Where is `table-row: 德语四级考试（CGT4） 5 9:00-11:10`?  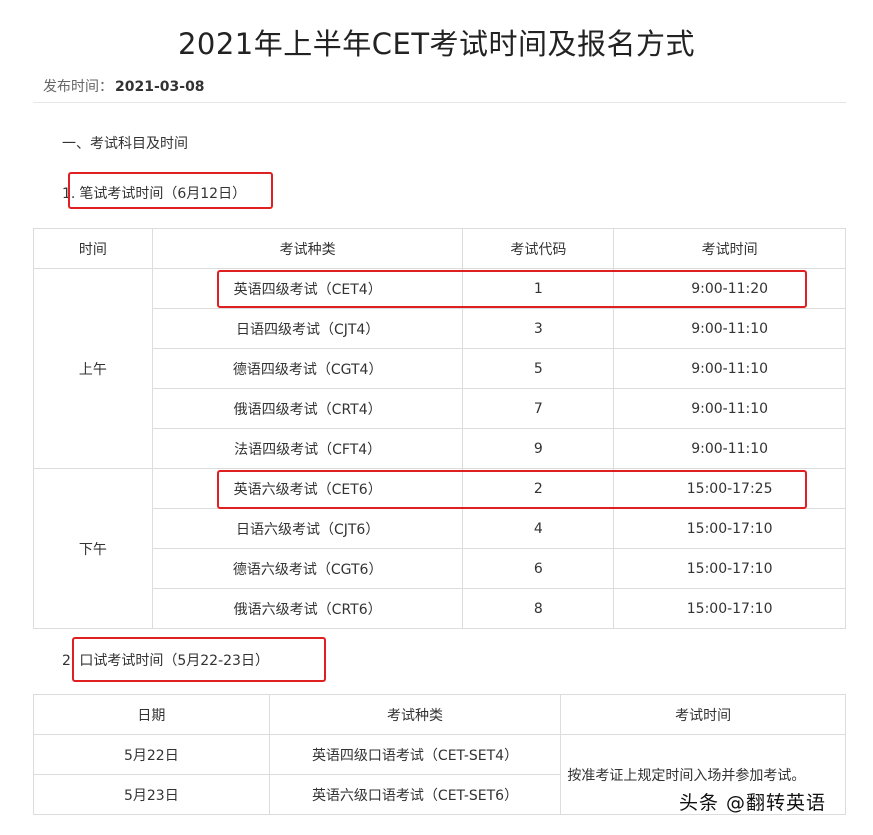 table-row: 德语四级考试（CGT4） 5 9:00-11:10 is located at coordinates (440, 368).